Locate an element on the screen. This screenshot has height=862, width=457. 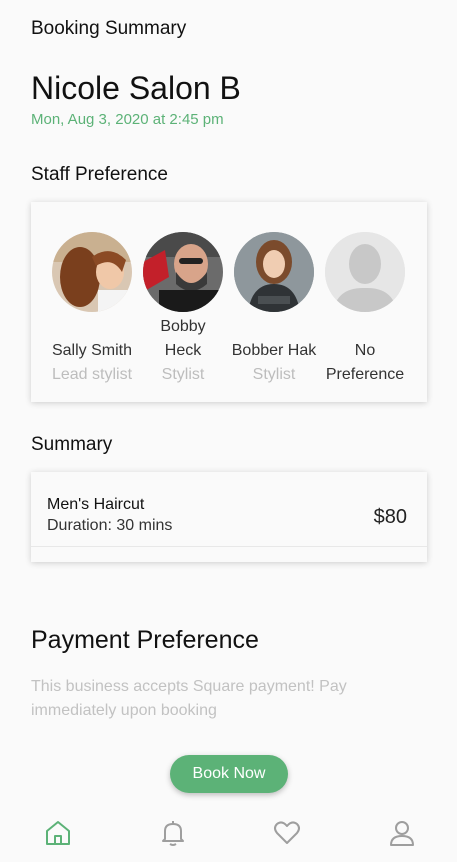
service-name: Men's Haircut is located at coordinates (96, 504).